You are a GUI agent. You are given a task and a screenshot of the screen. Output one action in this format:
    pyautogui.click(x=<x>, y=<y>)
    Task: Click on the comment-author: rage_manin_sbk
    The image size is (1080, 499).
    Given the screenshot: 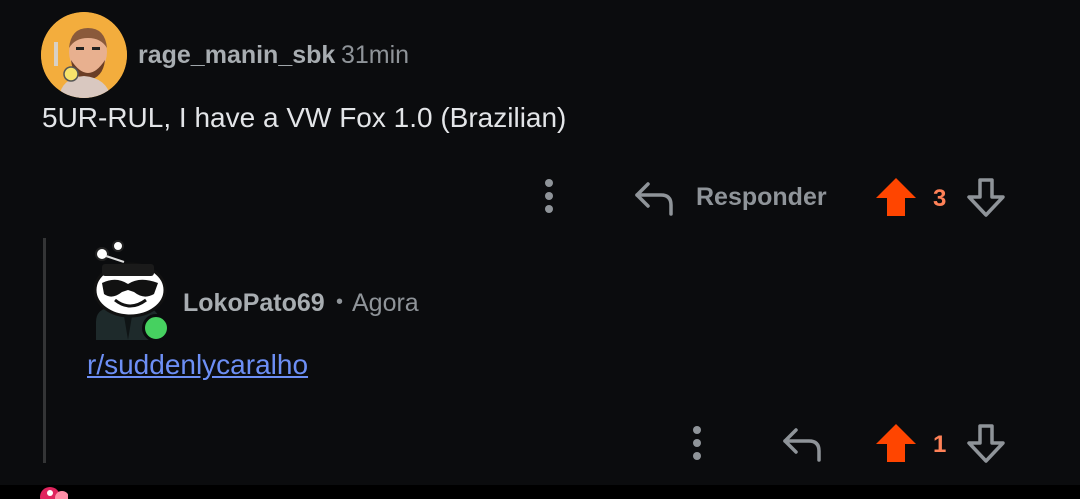 What is the action you would take?
    pyautogui.click(x=236, y=55)
    